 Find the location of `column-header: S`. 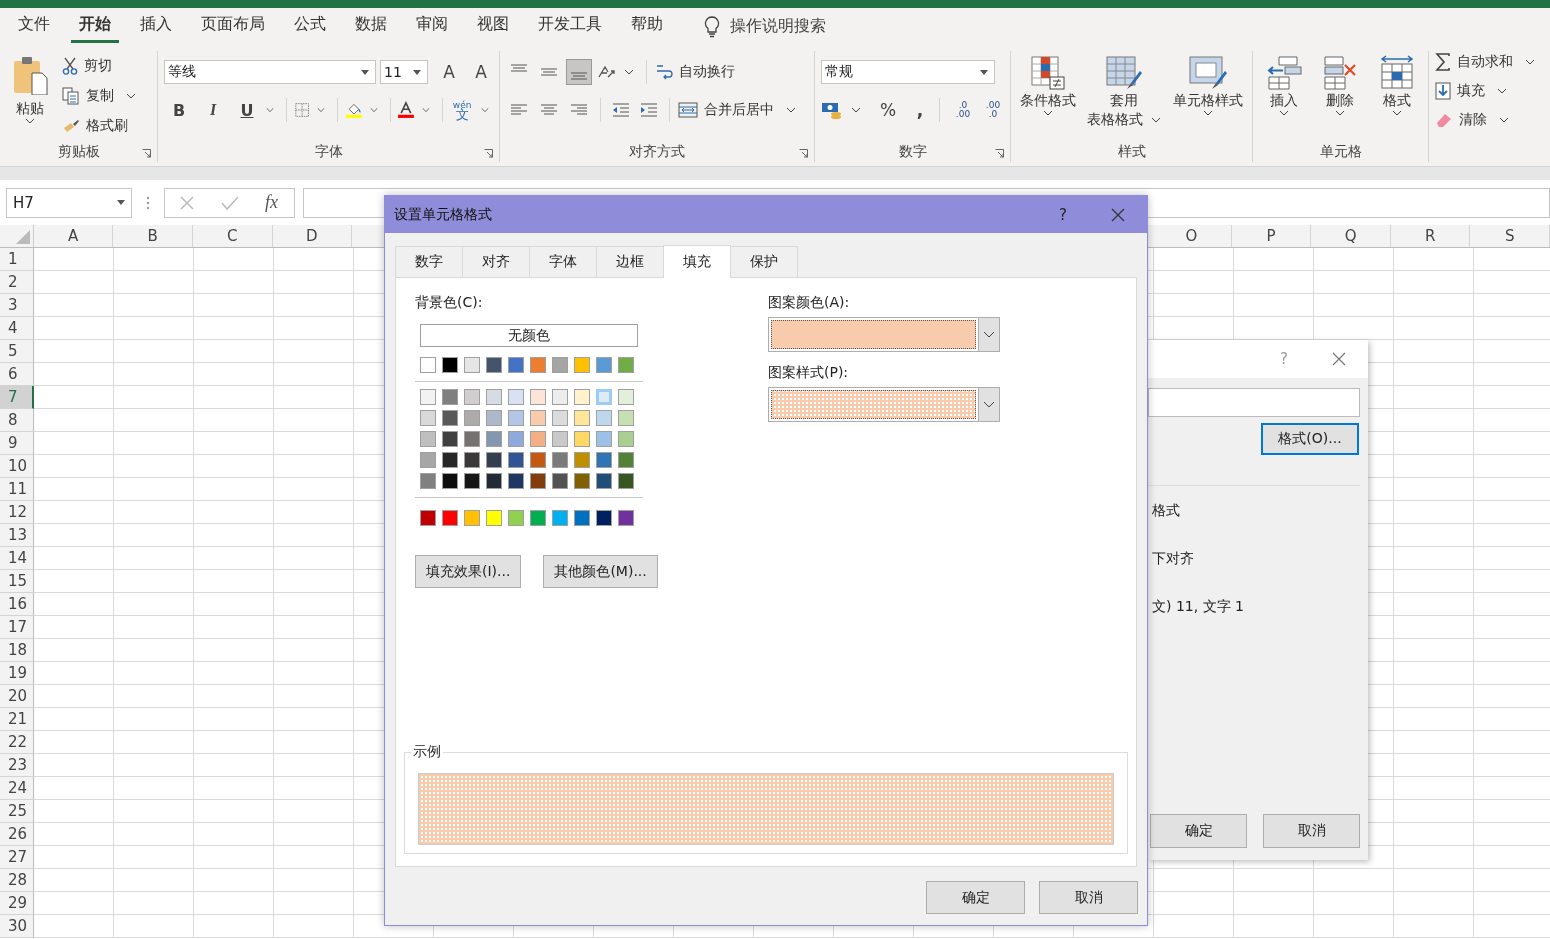

column-header: S is located at coordinates (1510, 236).